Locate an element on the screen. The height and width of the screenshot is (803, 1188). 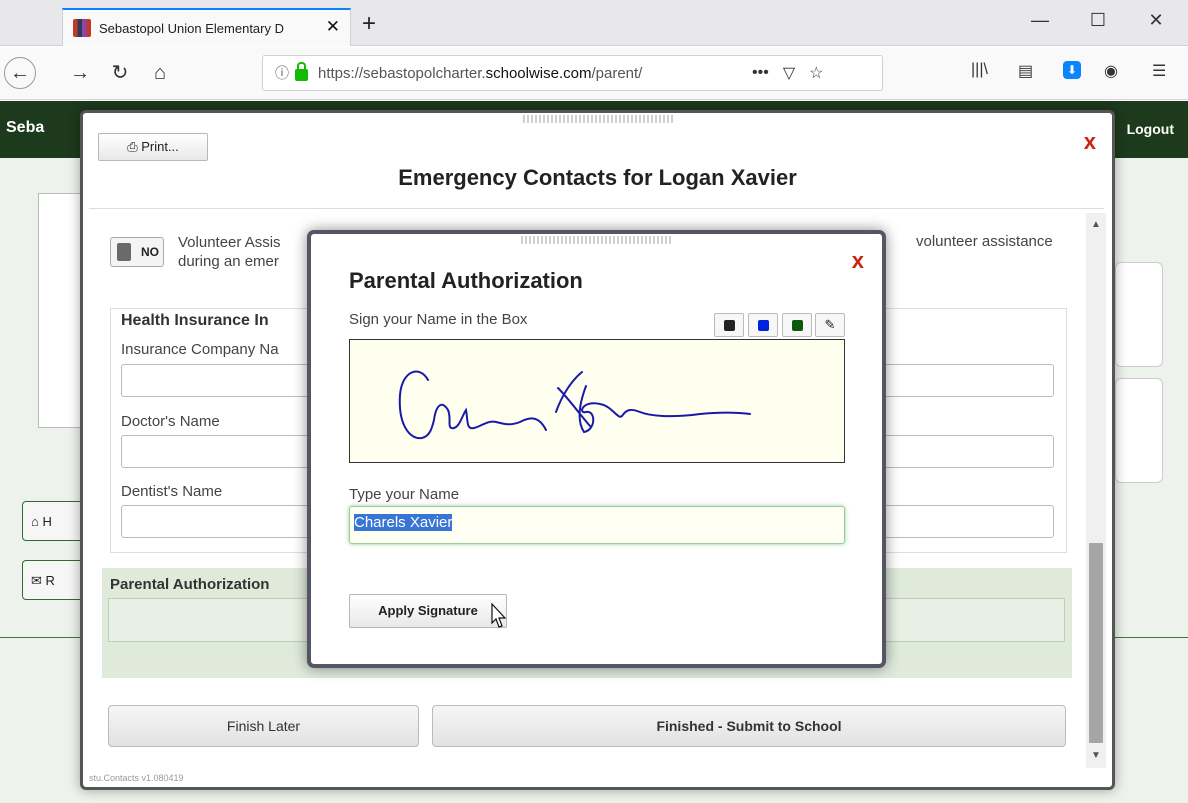
menu-icon: ☰ is located at coordinates (1159, 71).